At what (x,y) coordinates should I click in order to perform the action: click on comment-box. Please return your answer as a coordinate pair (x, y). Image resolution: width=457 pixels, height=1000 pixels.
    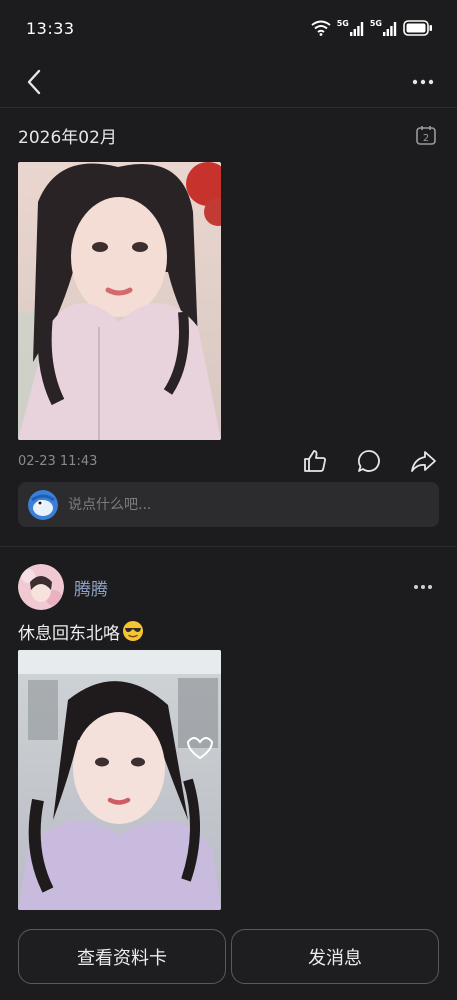
    Looking at the image, I should click on (228, 504).